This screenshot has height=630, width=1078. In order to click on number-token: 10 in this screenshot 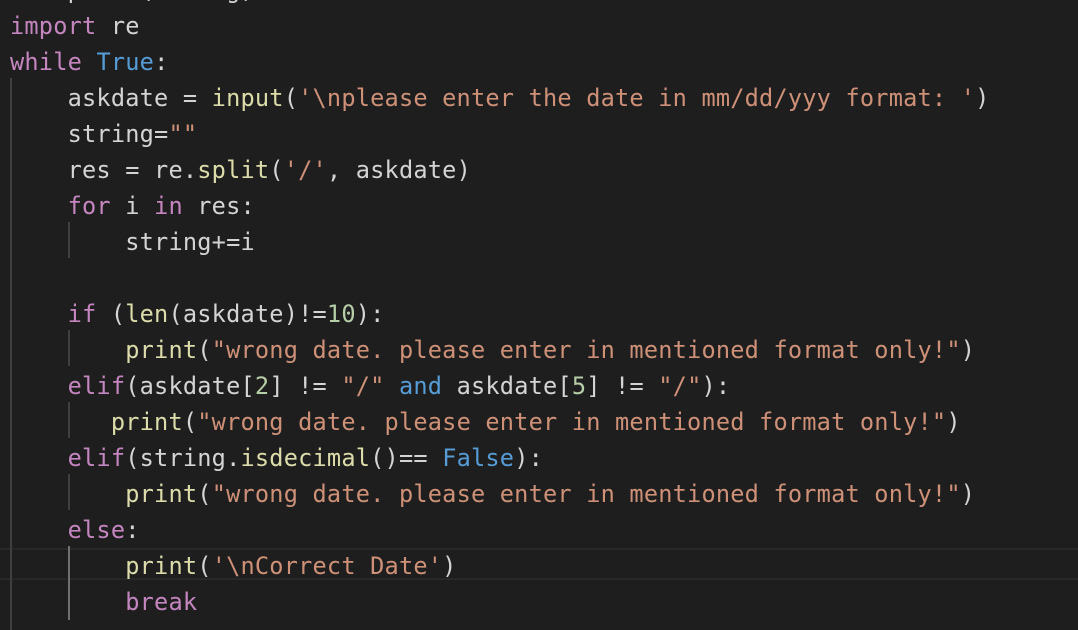, I will do `click(341, 314)`.